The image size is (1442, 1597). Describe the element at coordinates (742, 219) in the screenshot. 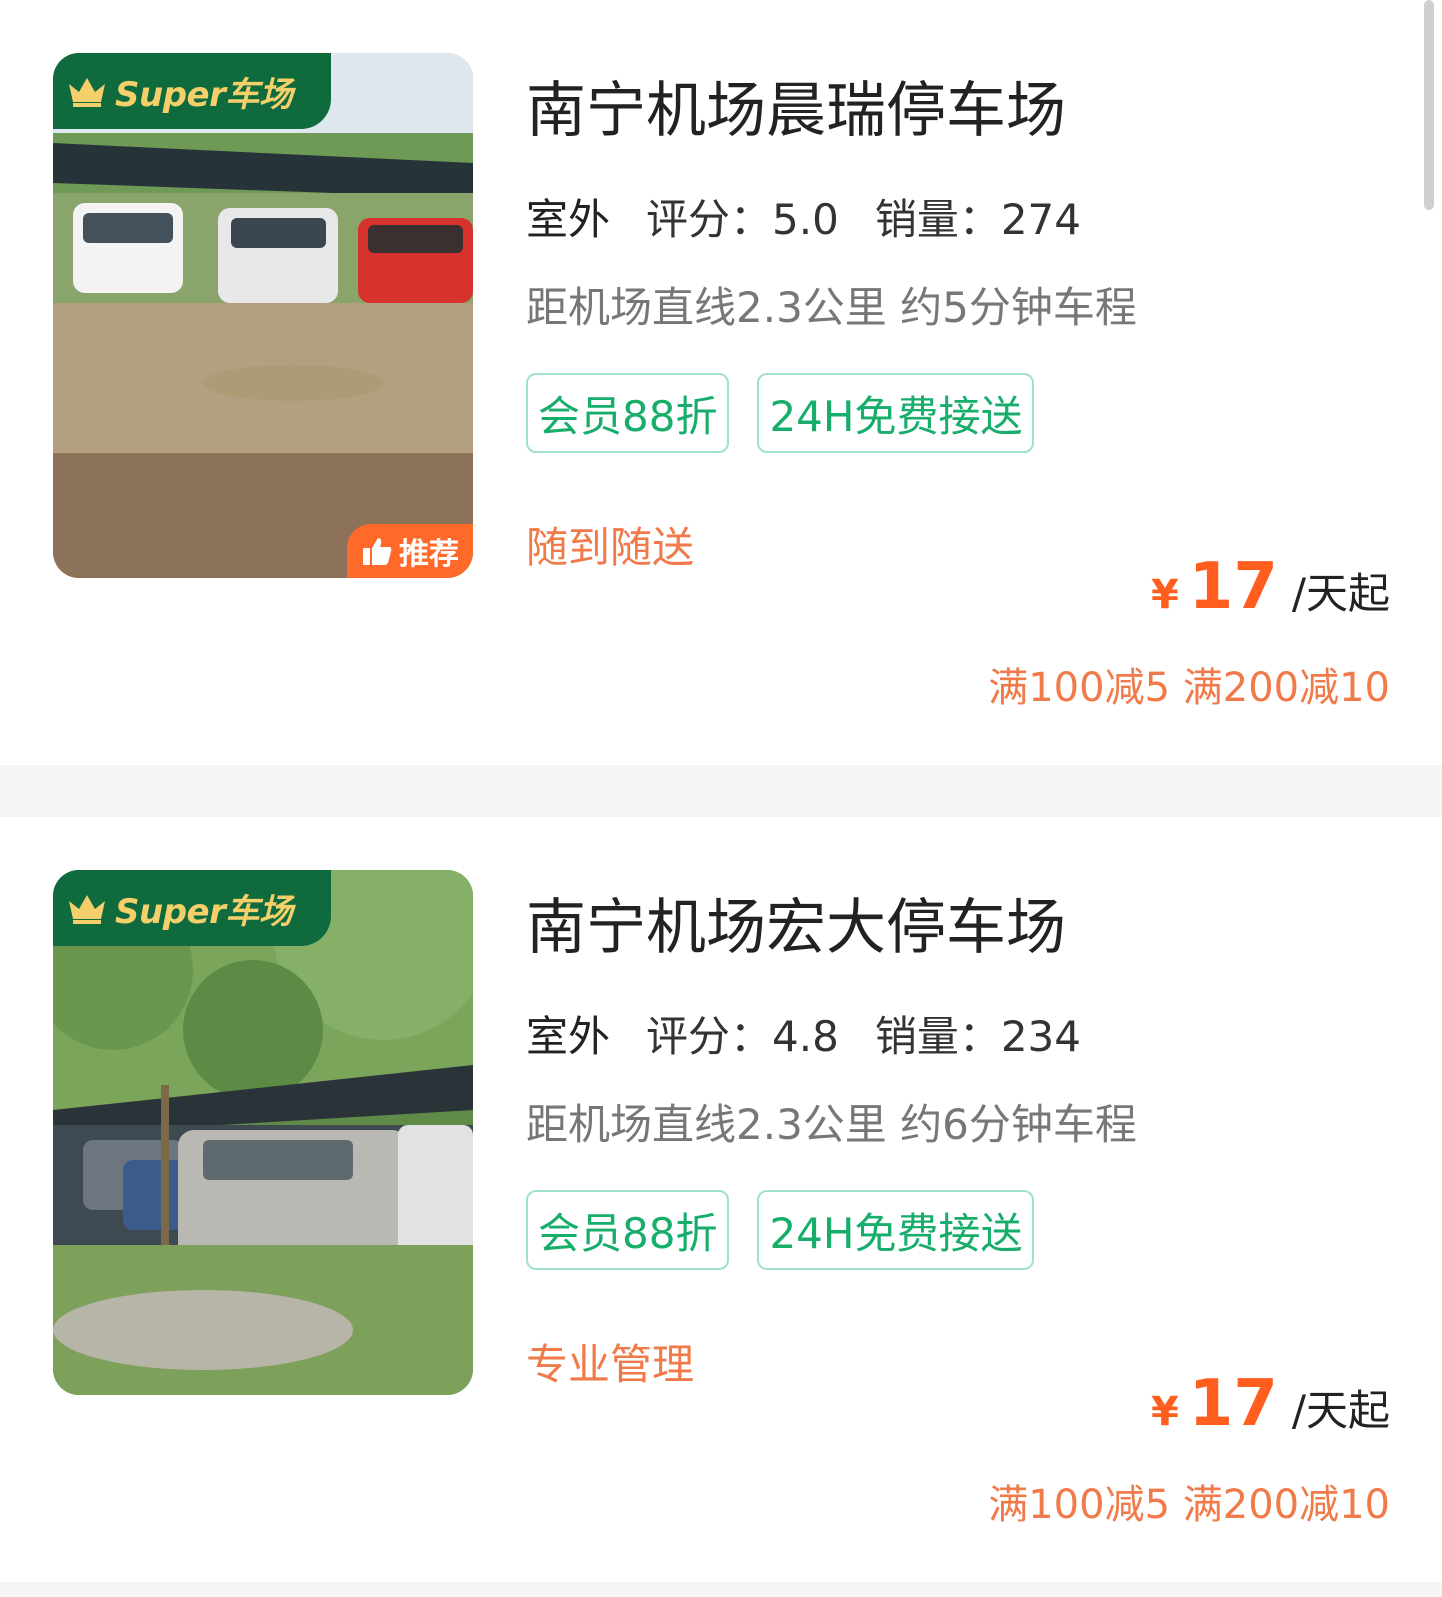

I see `lot-rating: 评分：5.0` at that location.